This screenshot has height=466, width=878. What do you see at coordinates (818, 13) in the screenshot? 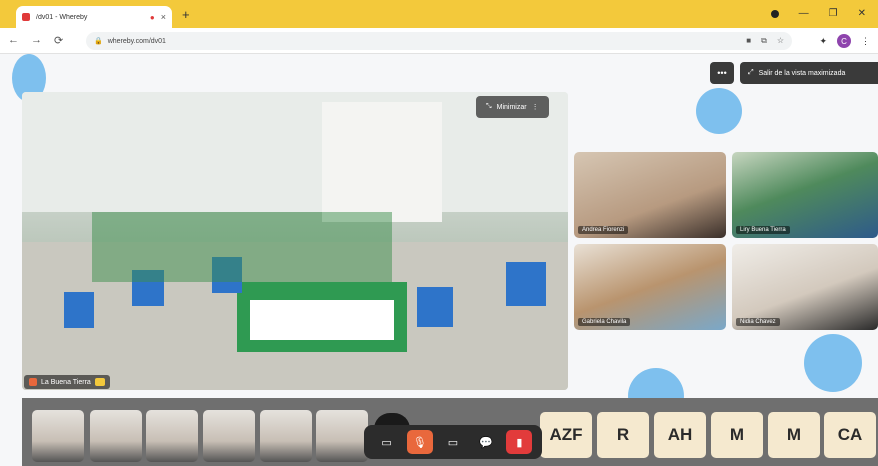
I see `window-controls: — ❐ ✕` at bounding box center [818, 13].